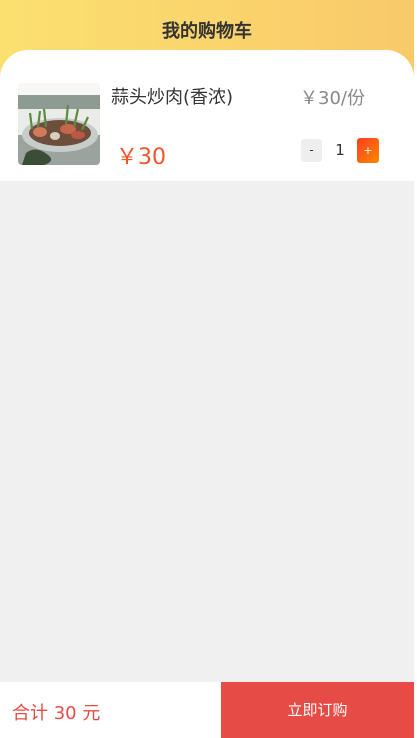 The width and height of the screenshot is (417, 738). Describe the element at coordinates (340, 150) in the screenshot. I see `quantity-value: 1` at that location.